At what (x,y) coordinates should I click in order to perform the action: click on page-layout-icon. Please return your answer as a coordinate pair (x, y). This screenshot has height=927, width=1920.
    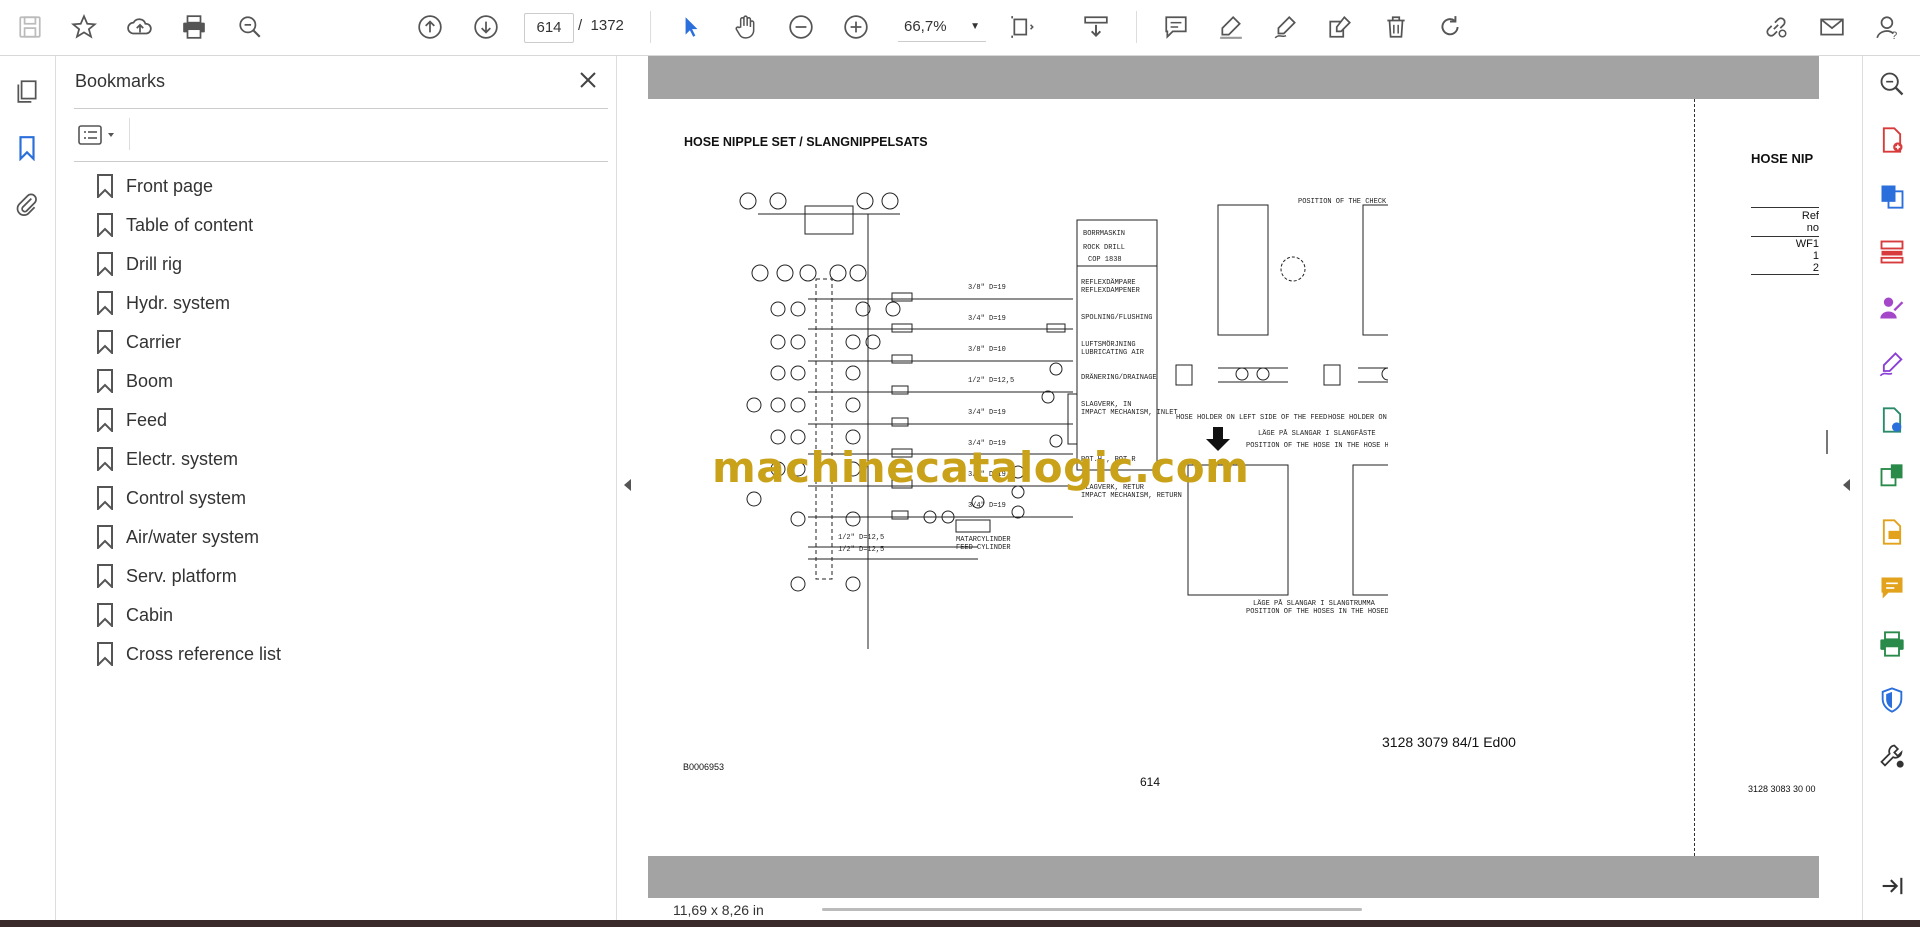
    Looking at the image, I should click on (1023, 27).